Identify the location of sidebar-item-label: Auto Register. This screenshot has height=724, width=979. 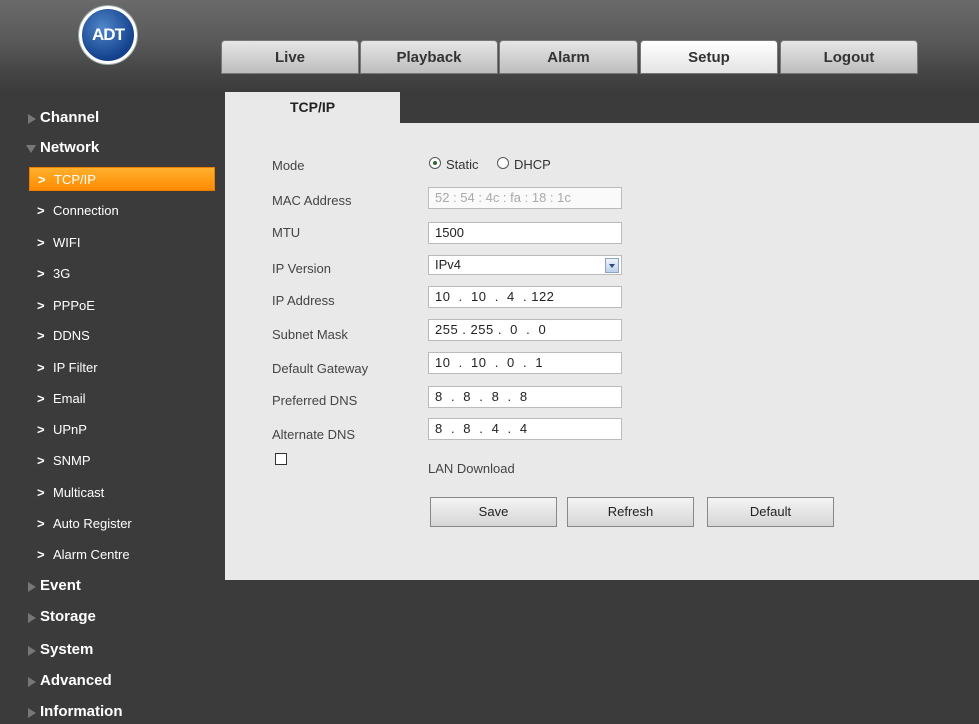
(92, 523).